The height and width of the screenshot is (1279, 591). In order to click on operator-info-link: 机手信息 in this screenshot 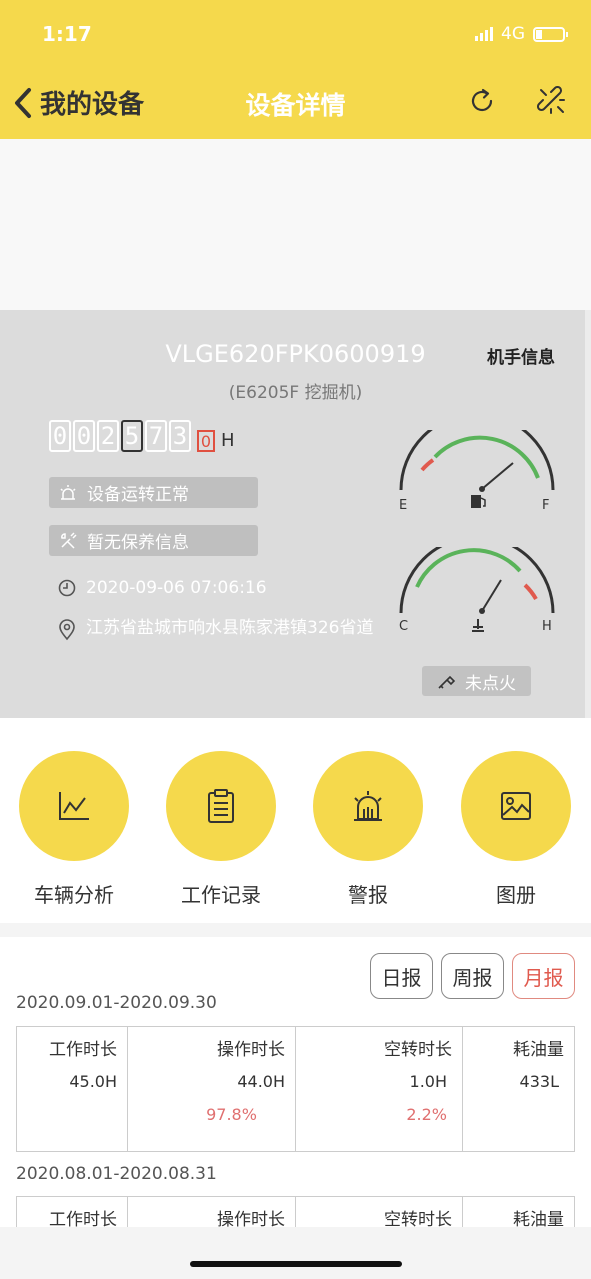, I will do `click(521, 355)`.